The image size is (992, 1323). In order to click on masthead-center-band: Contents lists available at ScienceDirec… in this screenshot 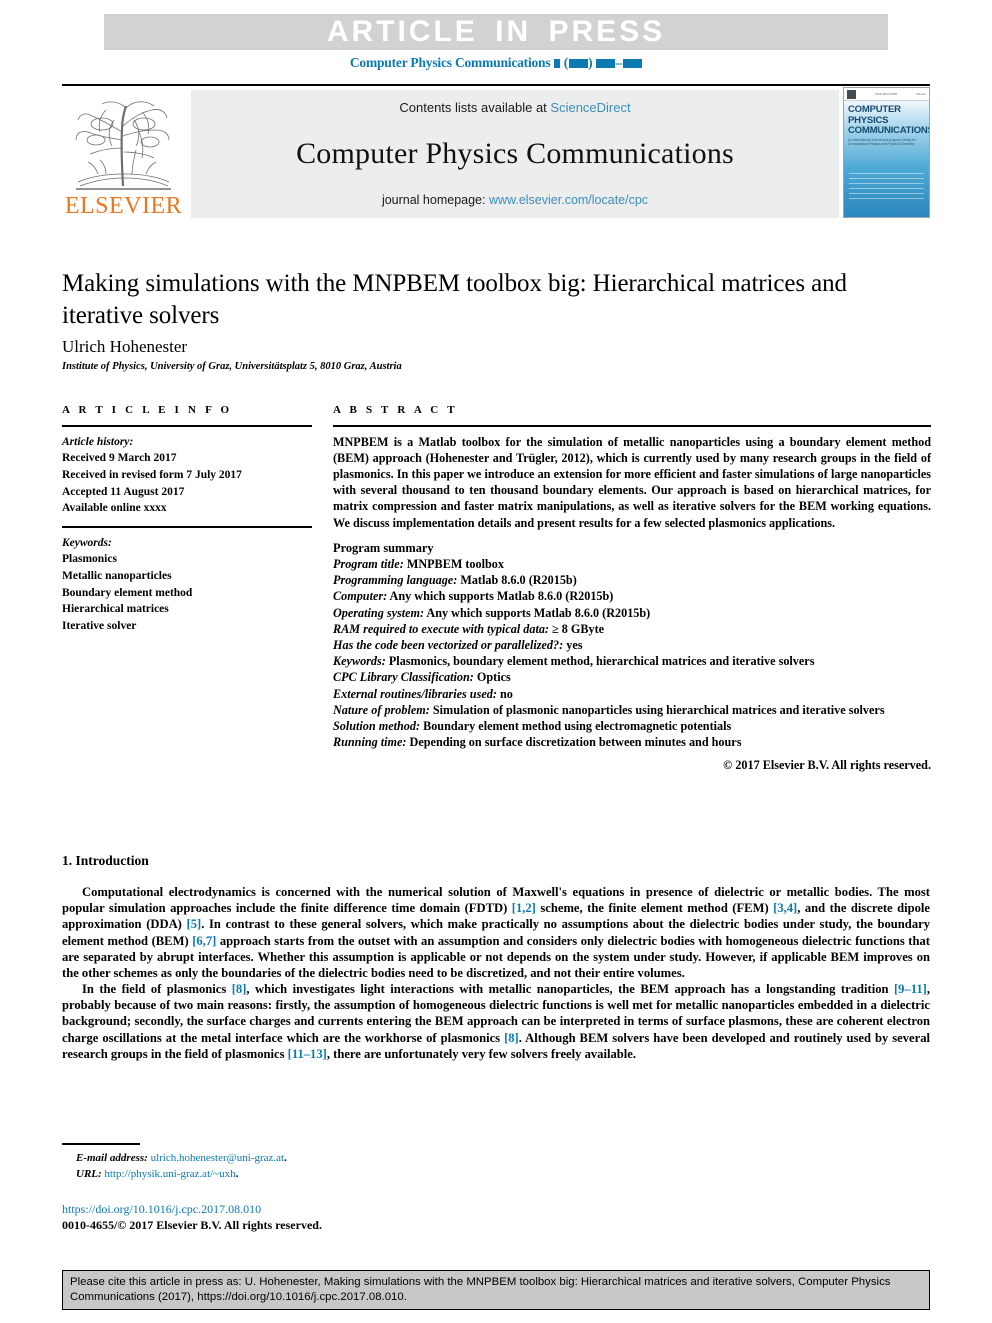, I will do `click(515, 154)`.